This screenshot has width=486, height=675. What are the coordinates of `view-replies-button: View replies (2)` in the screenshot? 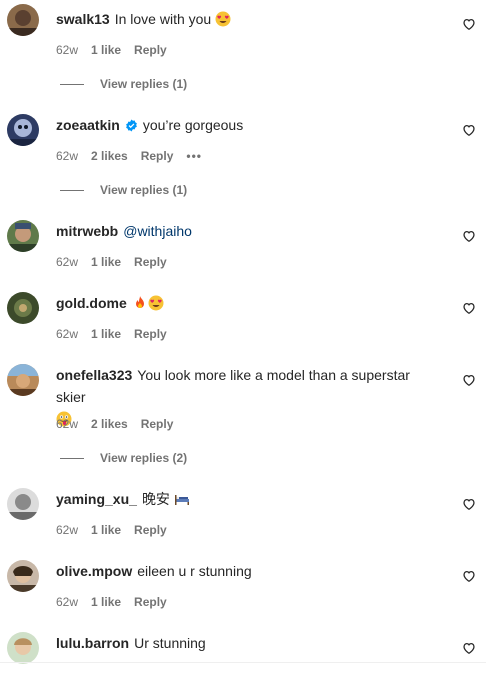 It's located at (123, 458).